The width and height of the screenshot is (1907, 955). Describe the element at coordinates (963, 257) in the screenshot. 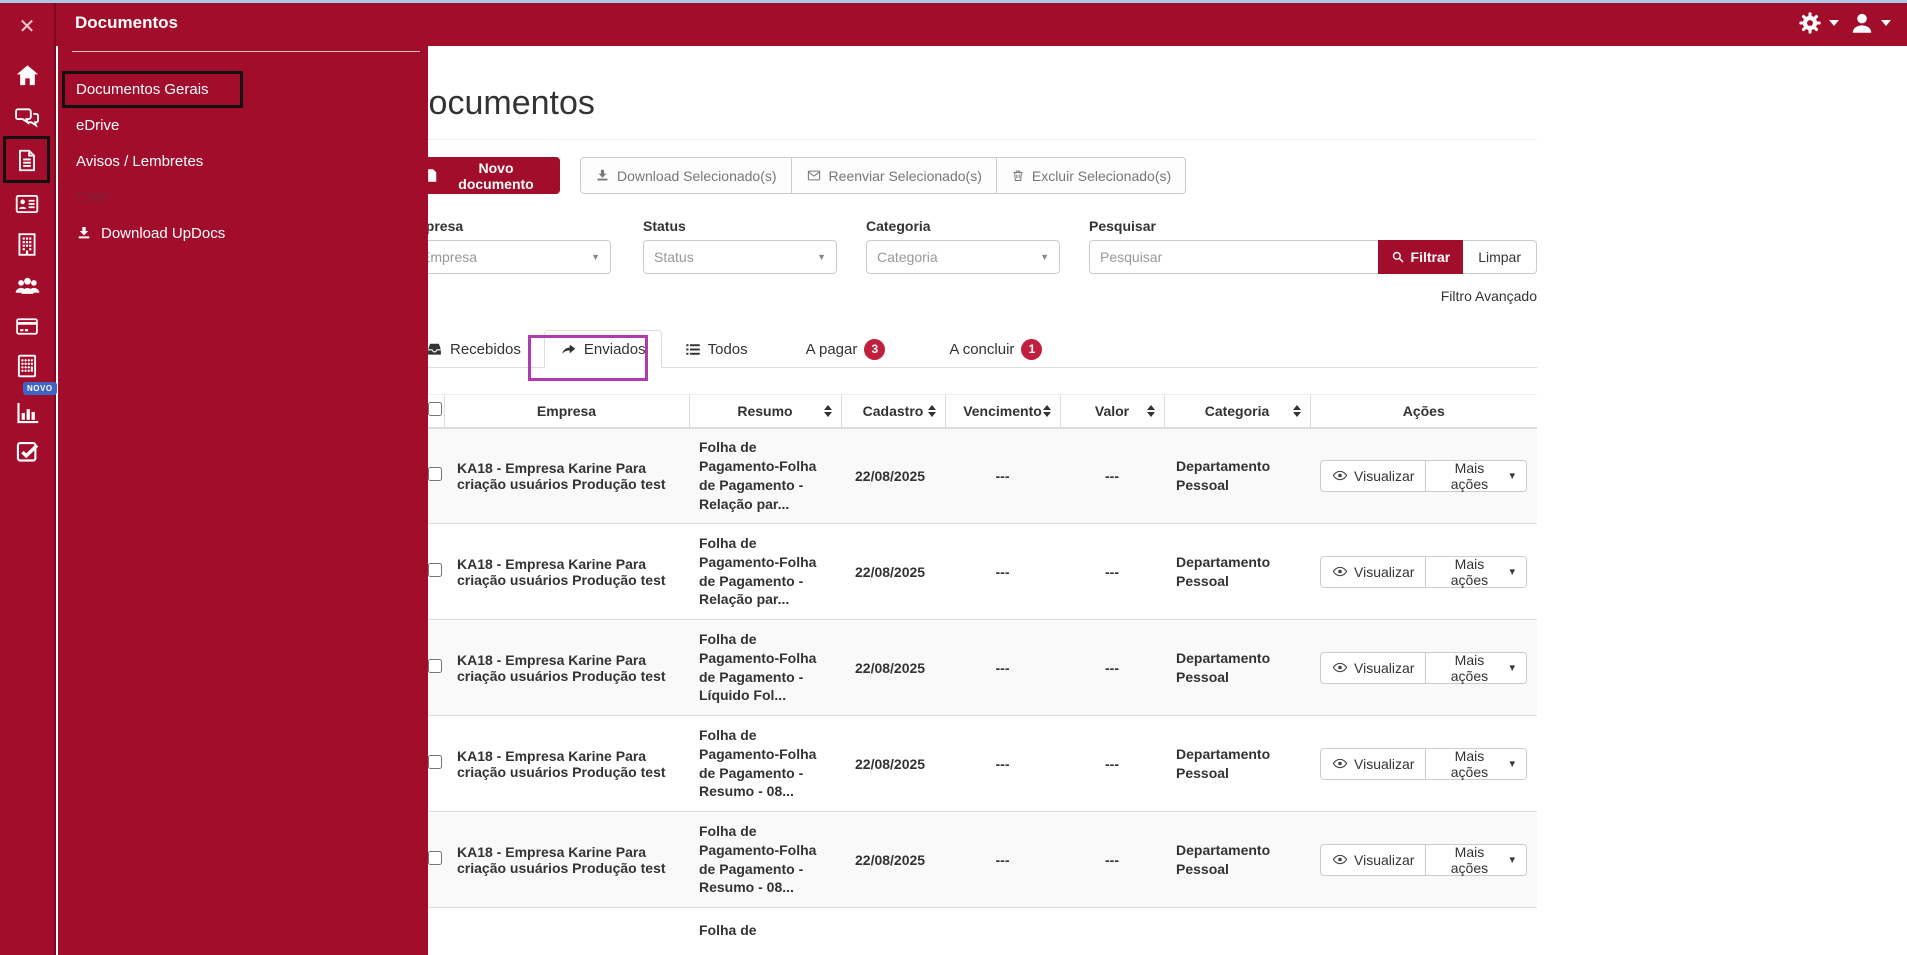

I see `categoria-select: Categoria ▼` at that location.